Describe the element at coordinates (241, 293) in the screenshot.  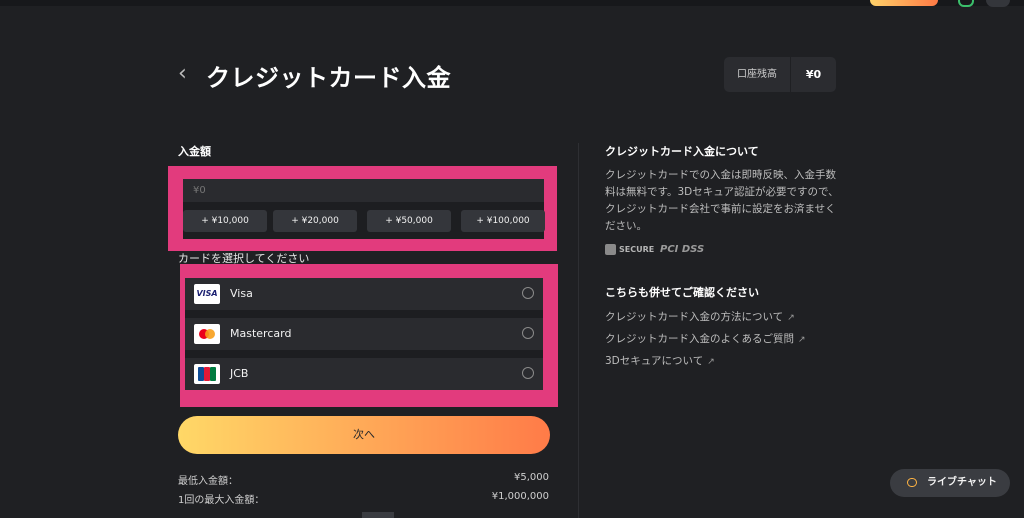
I see `card-name: Visa` at that location.